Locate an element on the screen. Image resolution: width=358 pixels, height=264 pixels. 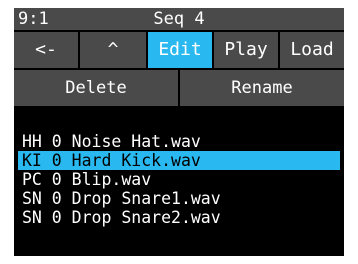
tab-load: Load is located at coordinates (312, 50).